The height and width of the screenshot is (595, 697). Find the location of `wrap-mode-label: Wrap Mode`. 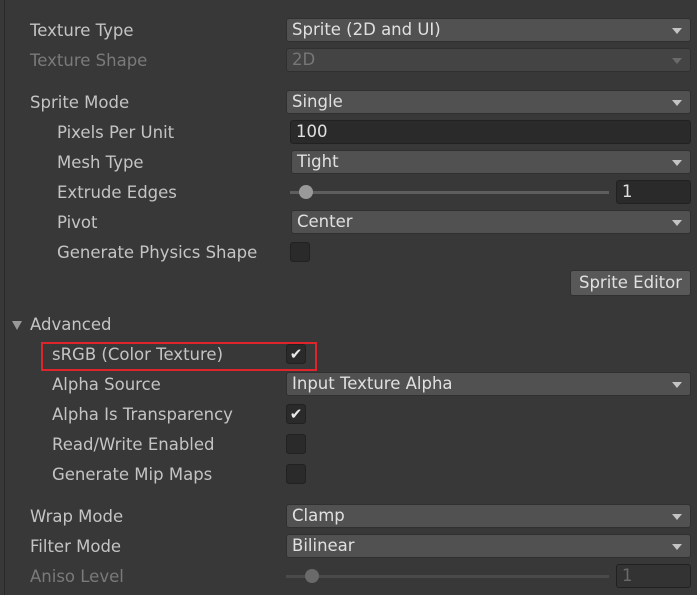

wrap-mode-label: Wrap Mode is located at coordinates (77, 516).